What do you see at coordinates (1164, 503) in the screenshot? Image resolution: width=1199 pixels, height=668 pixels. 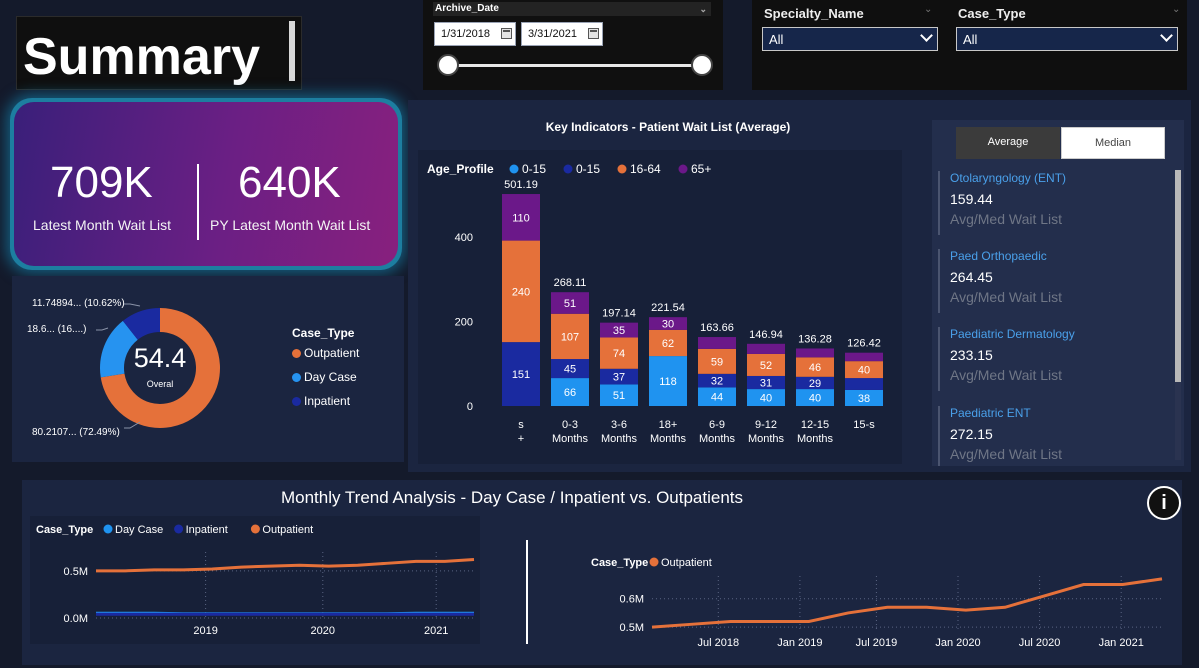 I see `info-icon: i` at bounding box center [1164, 503].